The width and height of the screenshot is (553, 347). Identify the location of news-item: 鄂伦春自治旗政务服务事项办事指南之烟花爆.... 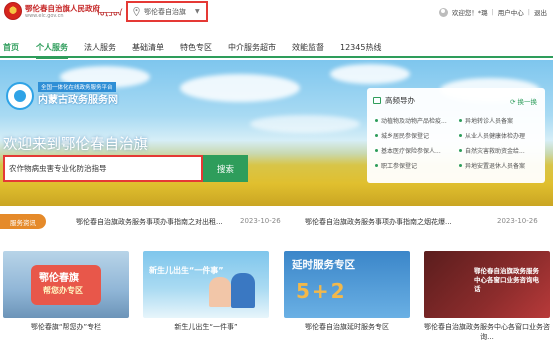
(378, 222).